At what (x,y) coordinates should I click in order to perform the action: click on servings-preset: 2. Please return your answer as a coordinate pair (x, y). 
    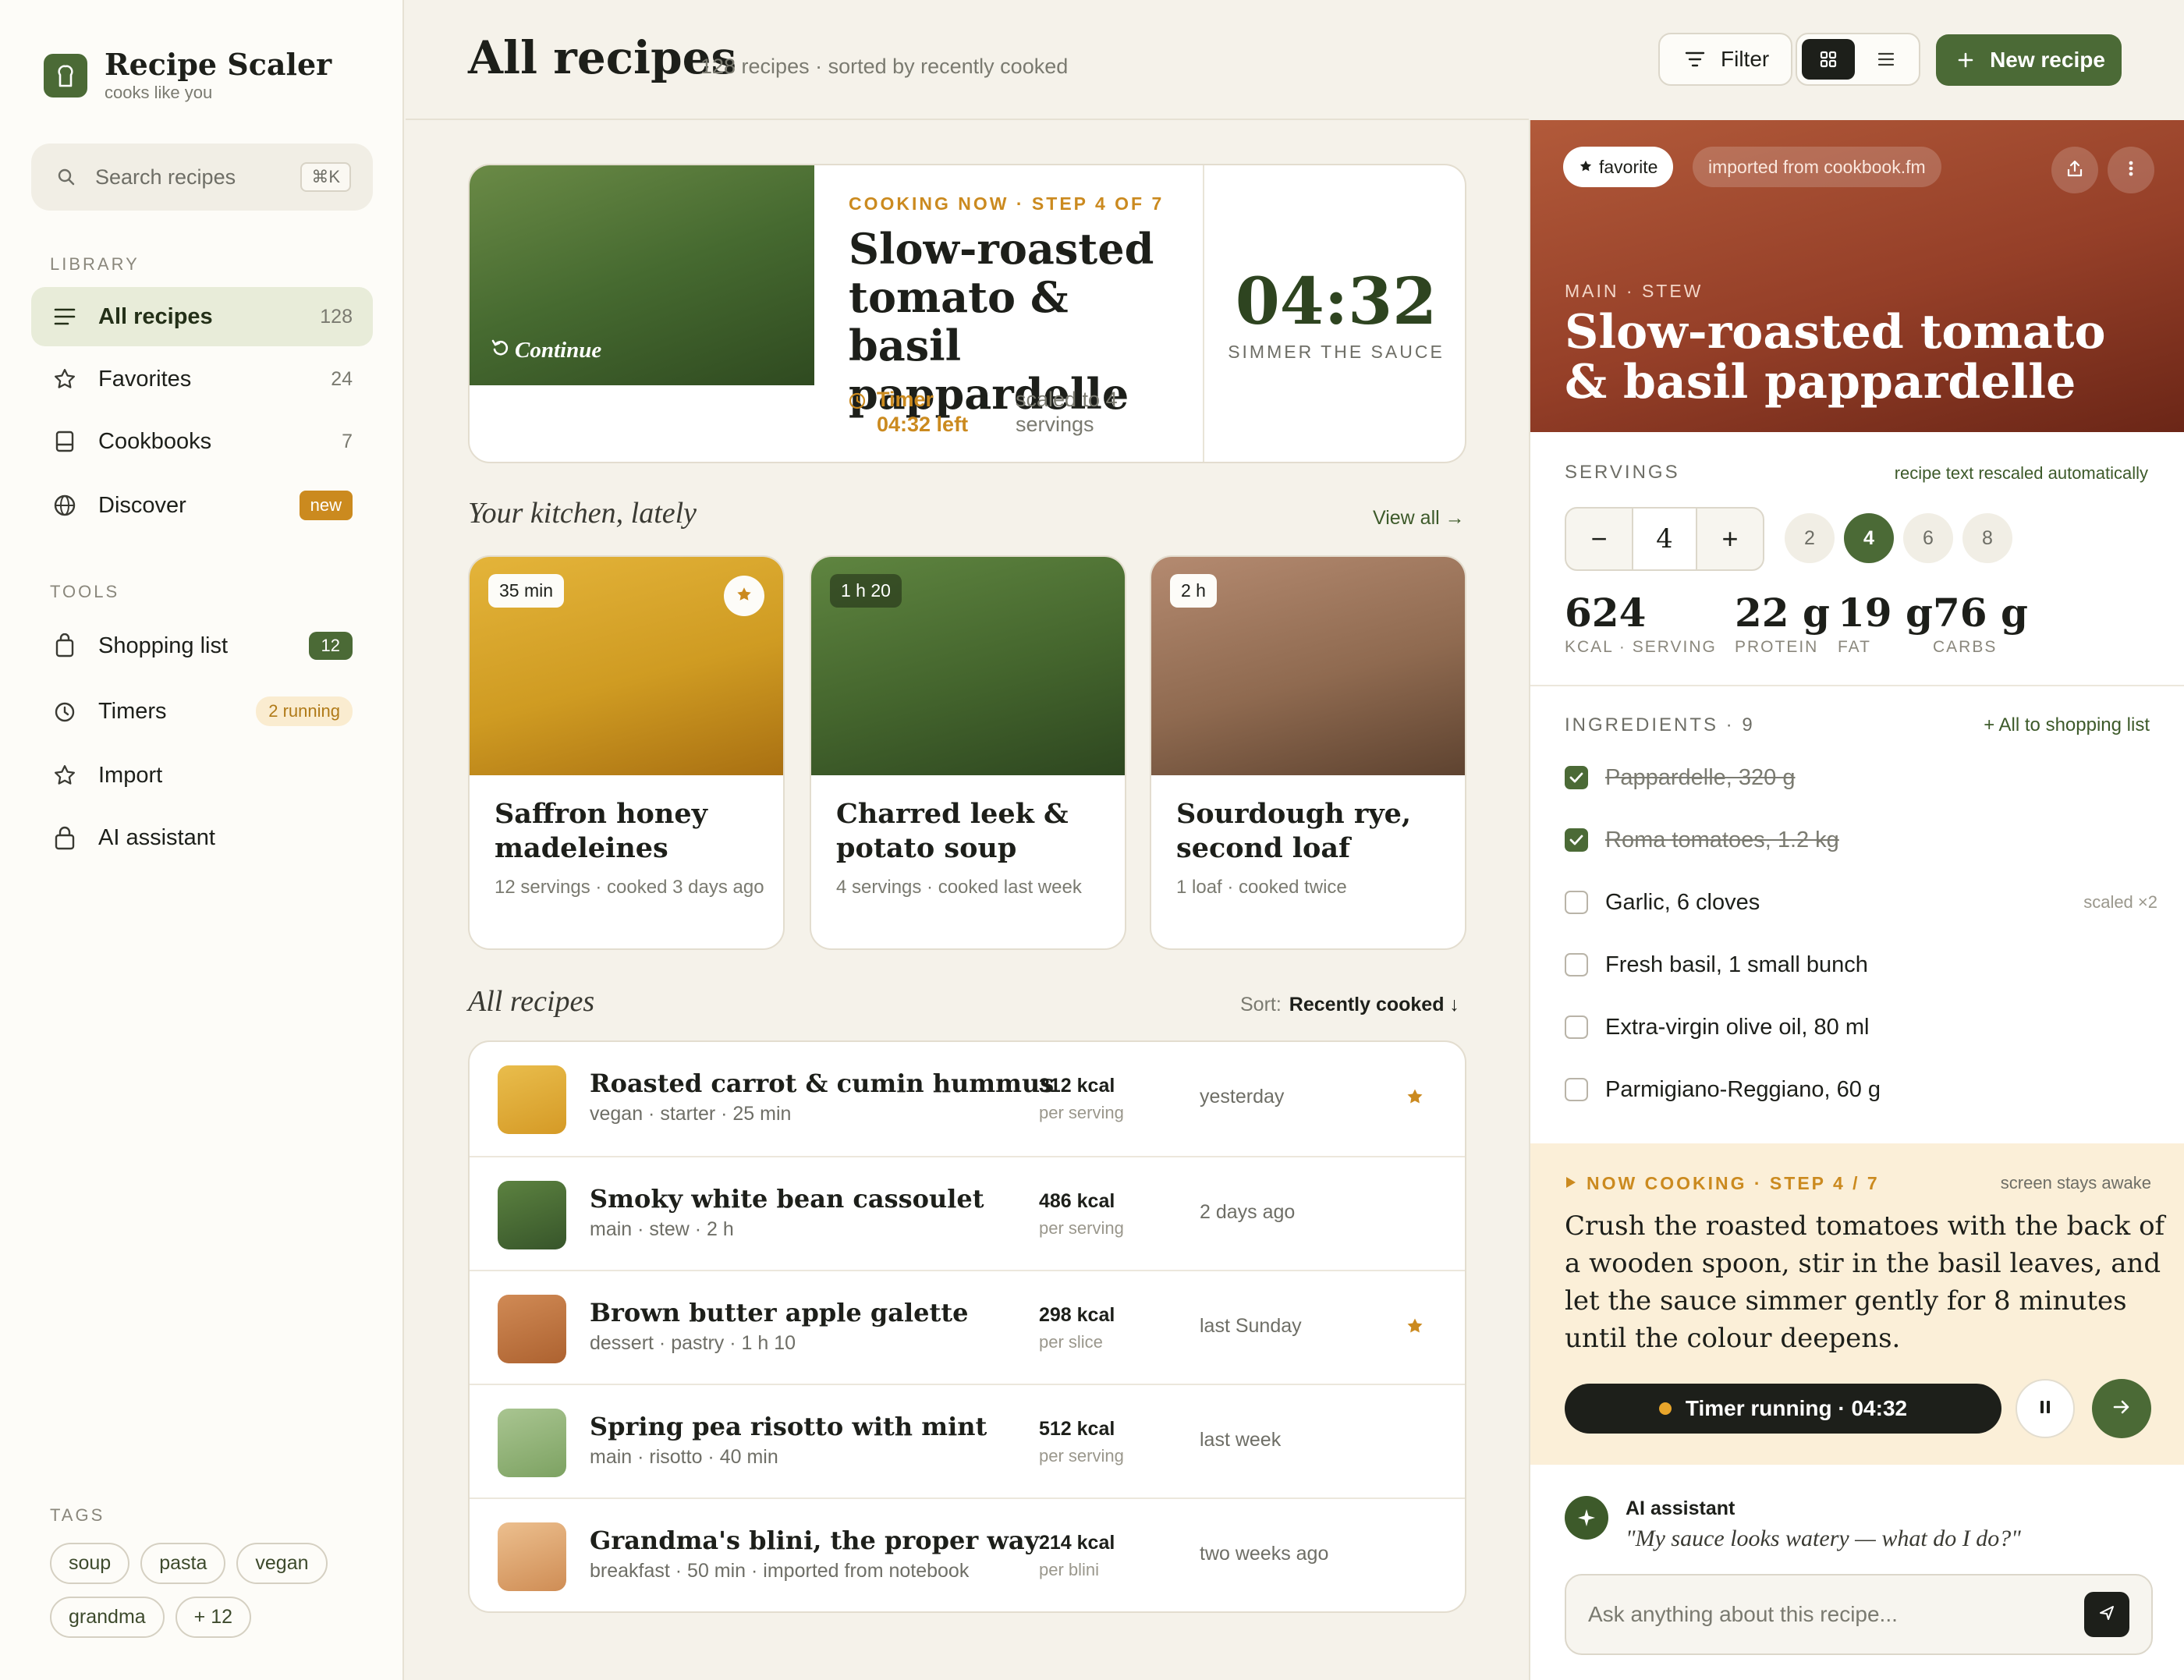
    Looking at the image, I should click on (1810, 538).